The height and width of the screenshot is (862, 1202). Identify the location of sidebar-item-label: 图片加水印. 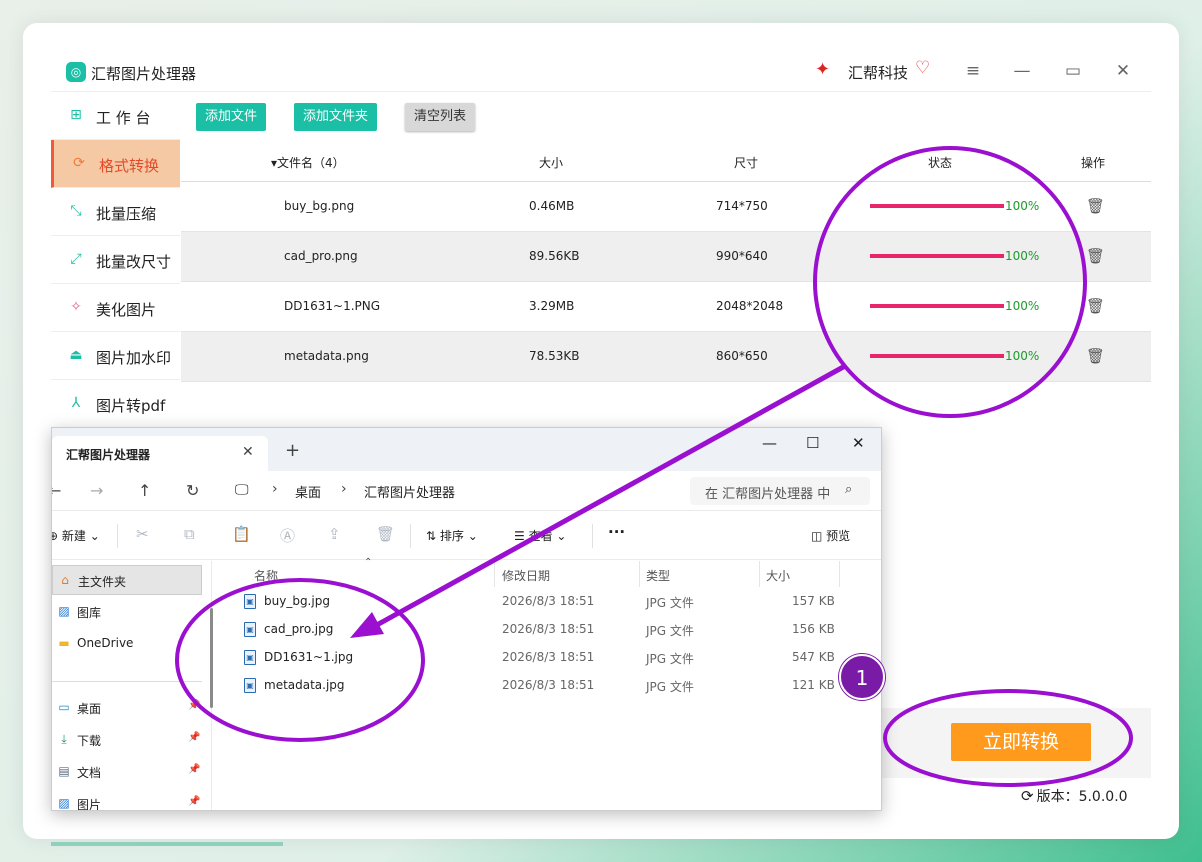
(134, 358).